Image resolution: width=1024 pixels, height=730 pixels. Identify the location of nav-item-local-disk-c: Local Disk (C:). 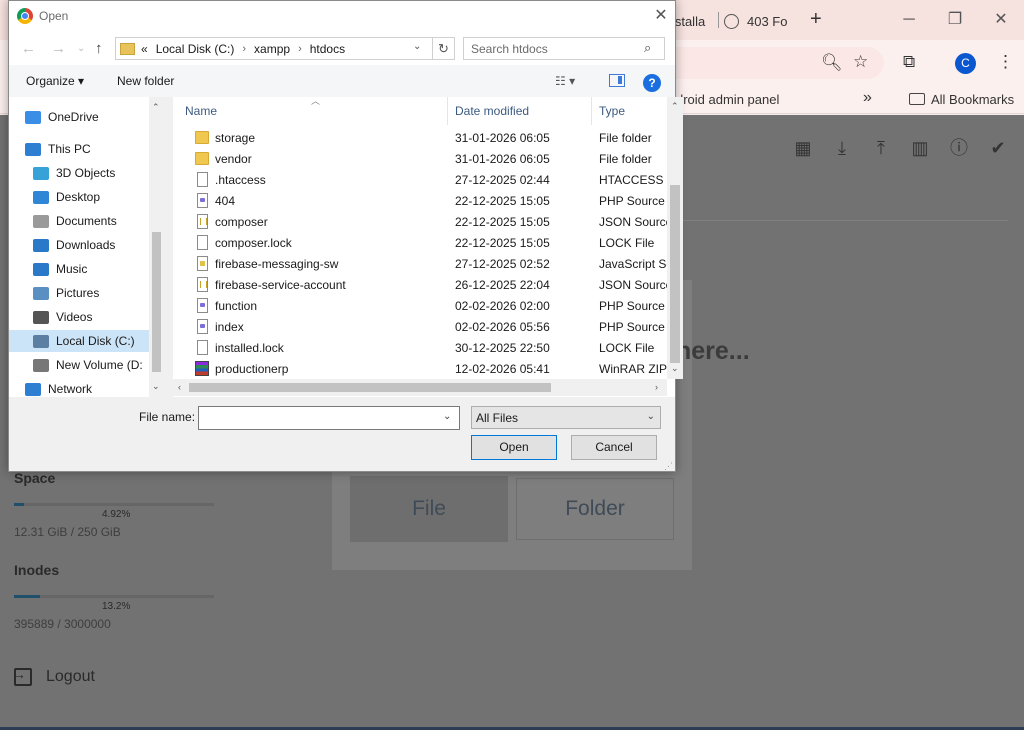
(79, 341).